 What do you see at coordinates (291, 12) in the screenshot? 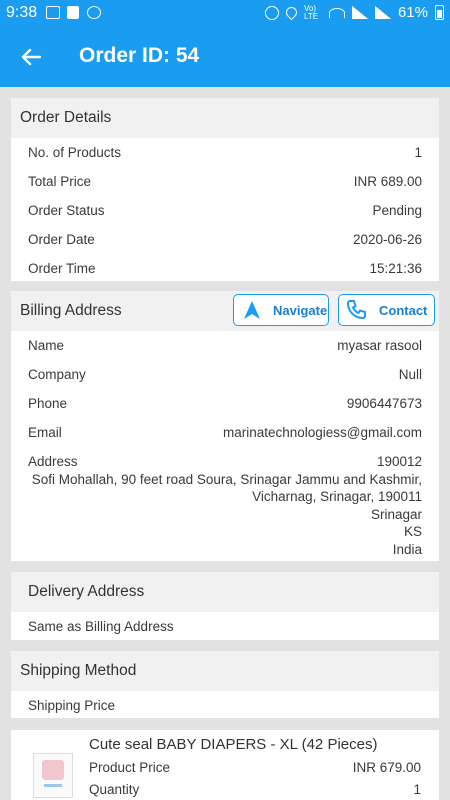
I see `location-icon` at bounding box center [291, 12].